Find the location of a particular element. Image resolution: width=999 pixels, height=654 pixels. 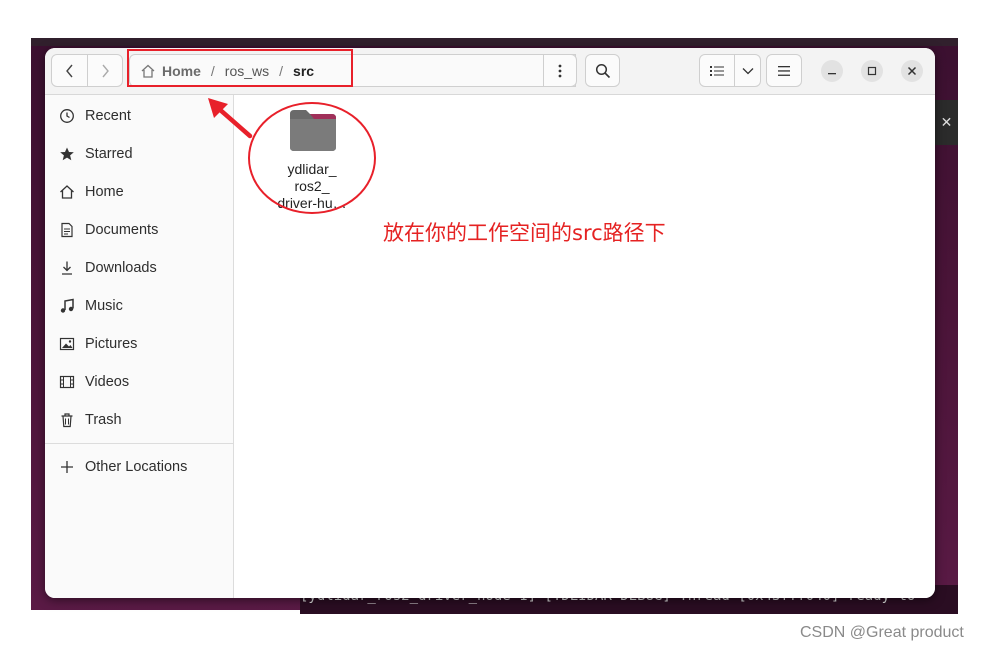

chevron-down-icon is located at coordinates (747, 70).